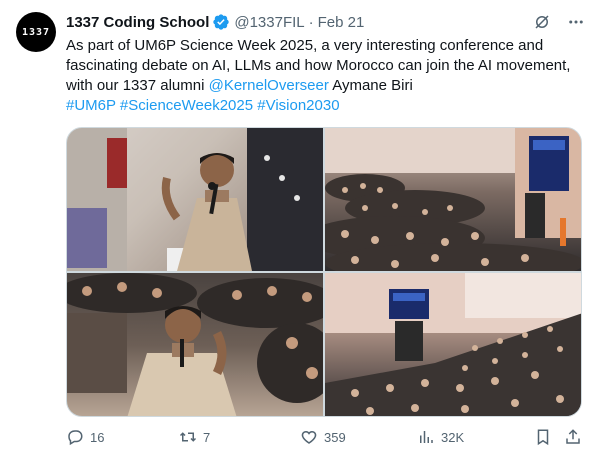  Describe the element at coordinates (323, 437) in the screenshot. I see `like-button: 359` at that location.